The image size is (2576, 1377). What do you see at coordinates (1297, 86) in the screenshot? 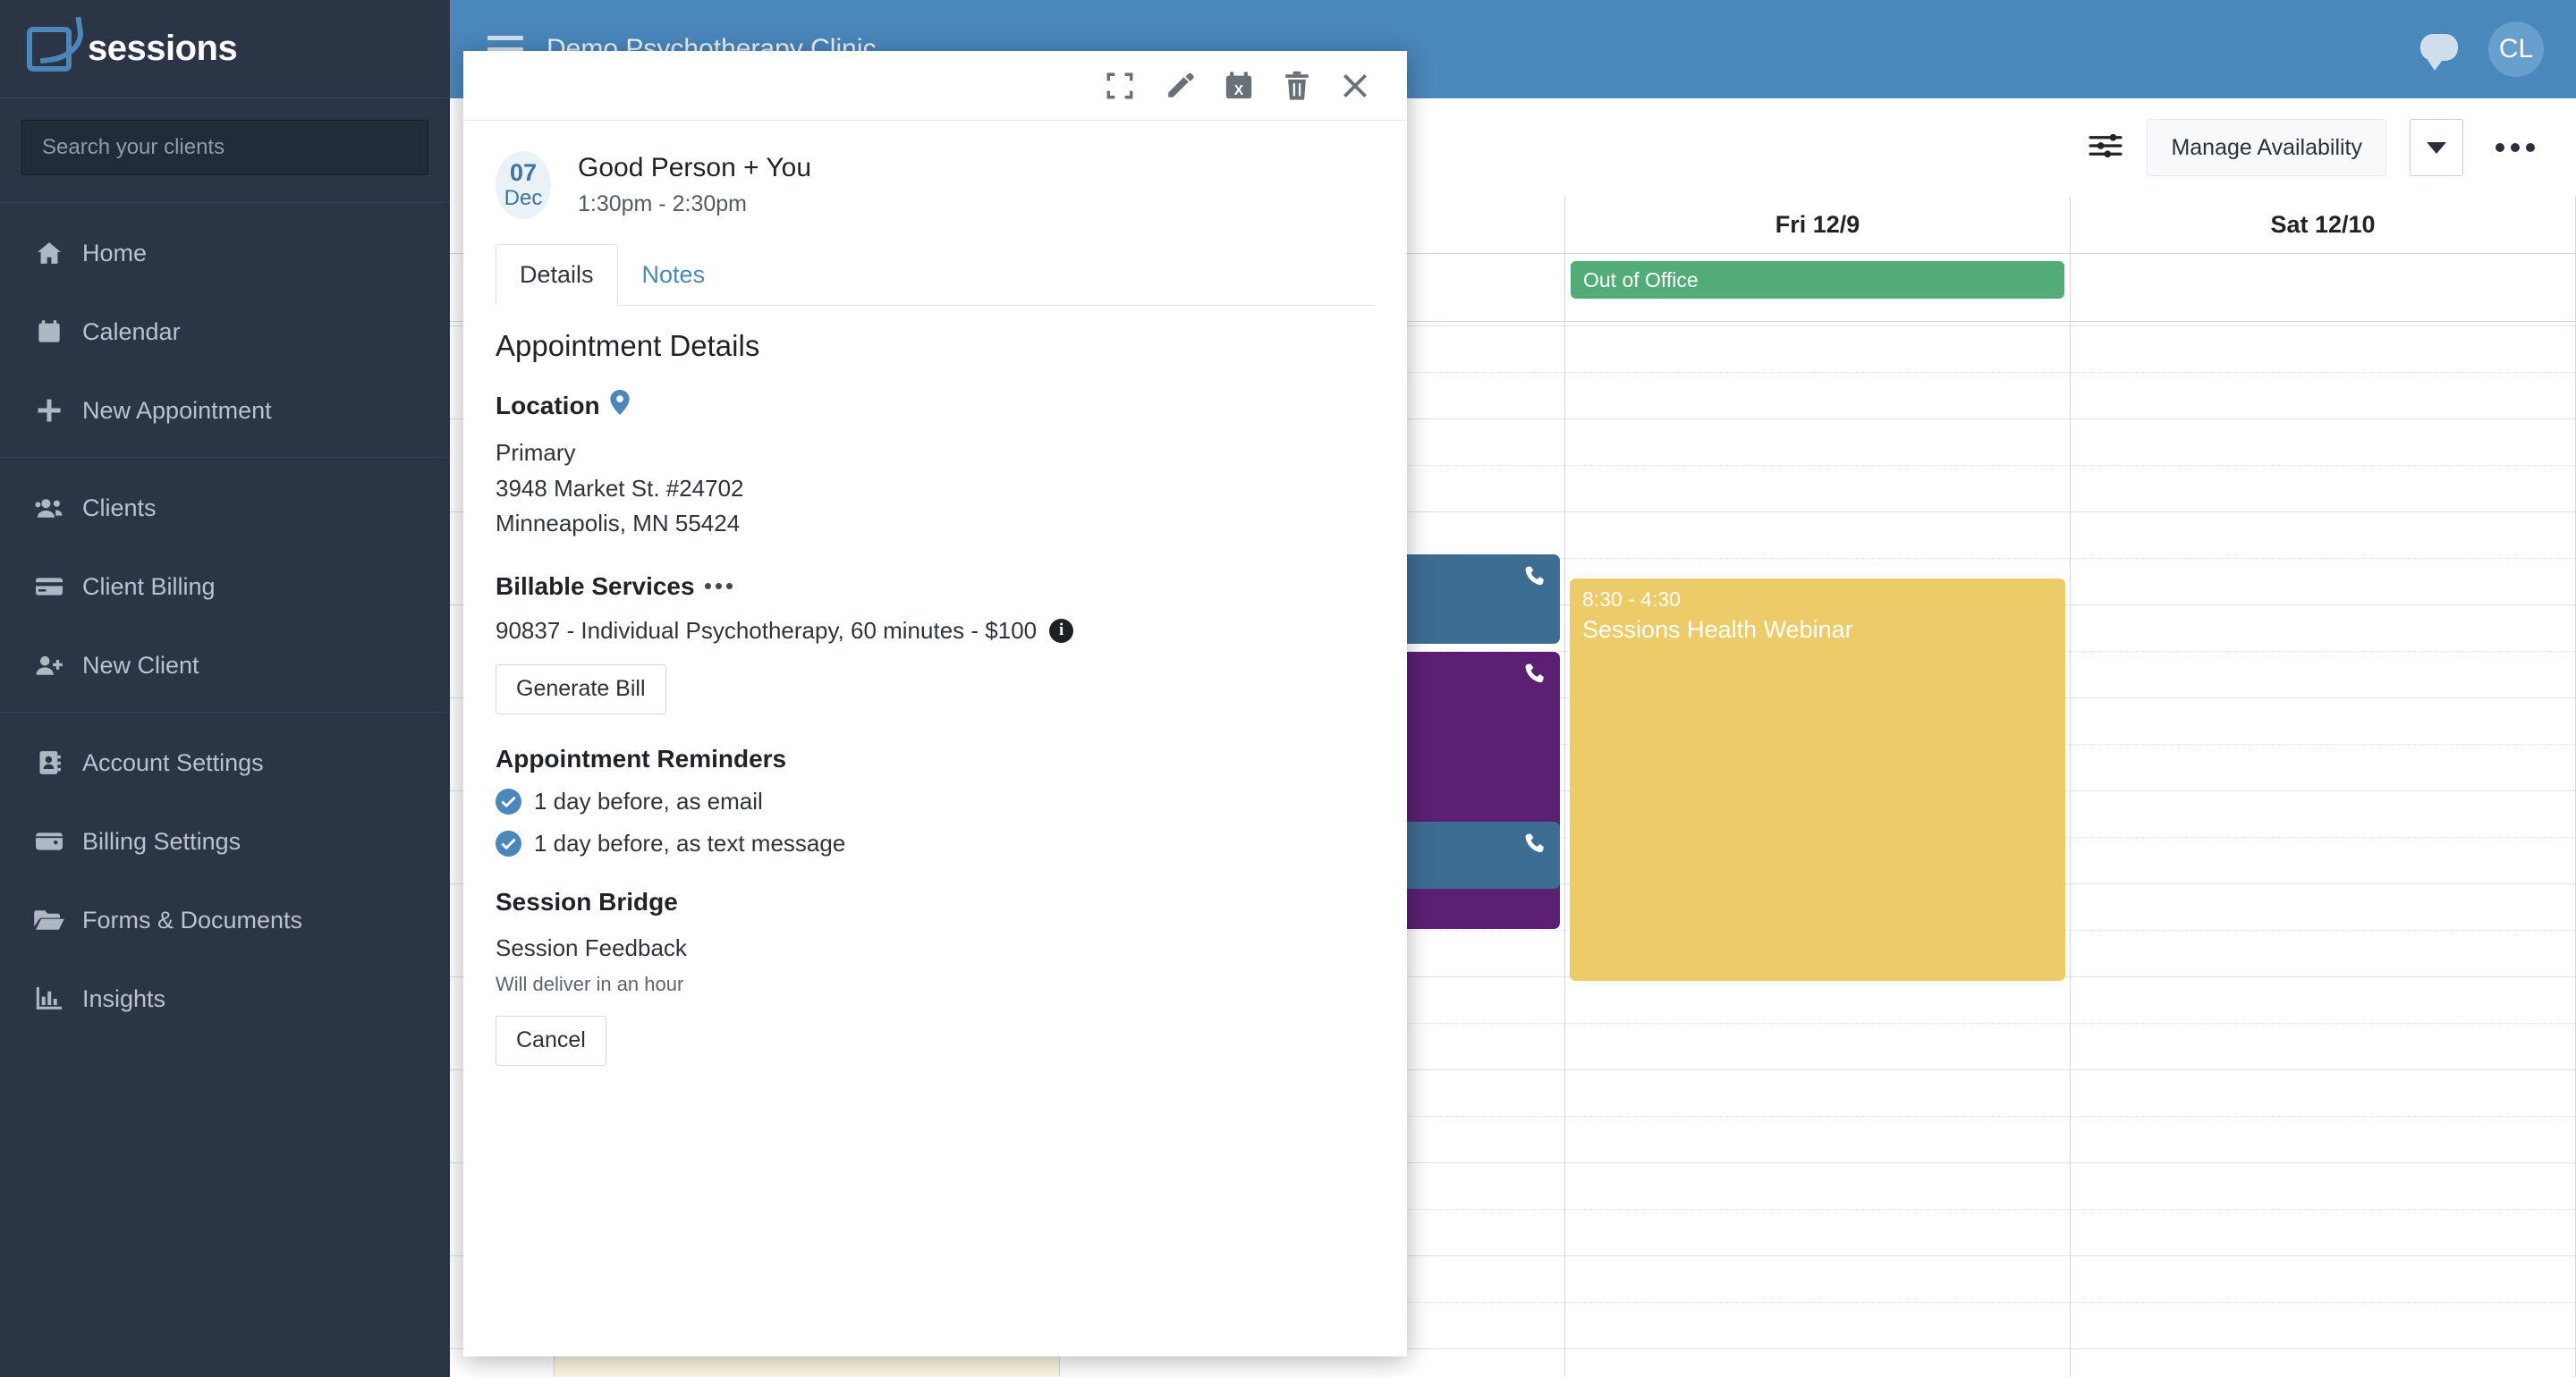
I see `trash-icon` at bounding box center [1297, 86].